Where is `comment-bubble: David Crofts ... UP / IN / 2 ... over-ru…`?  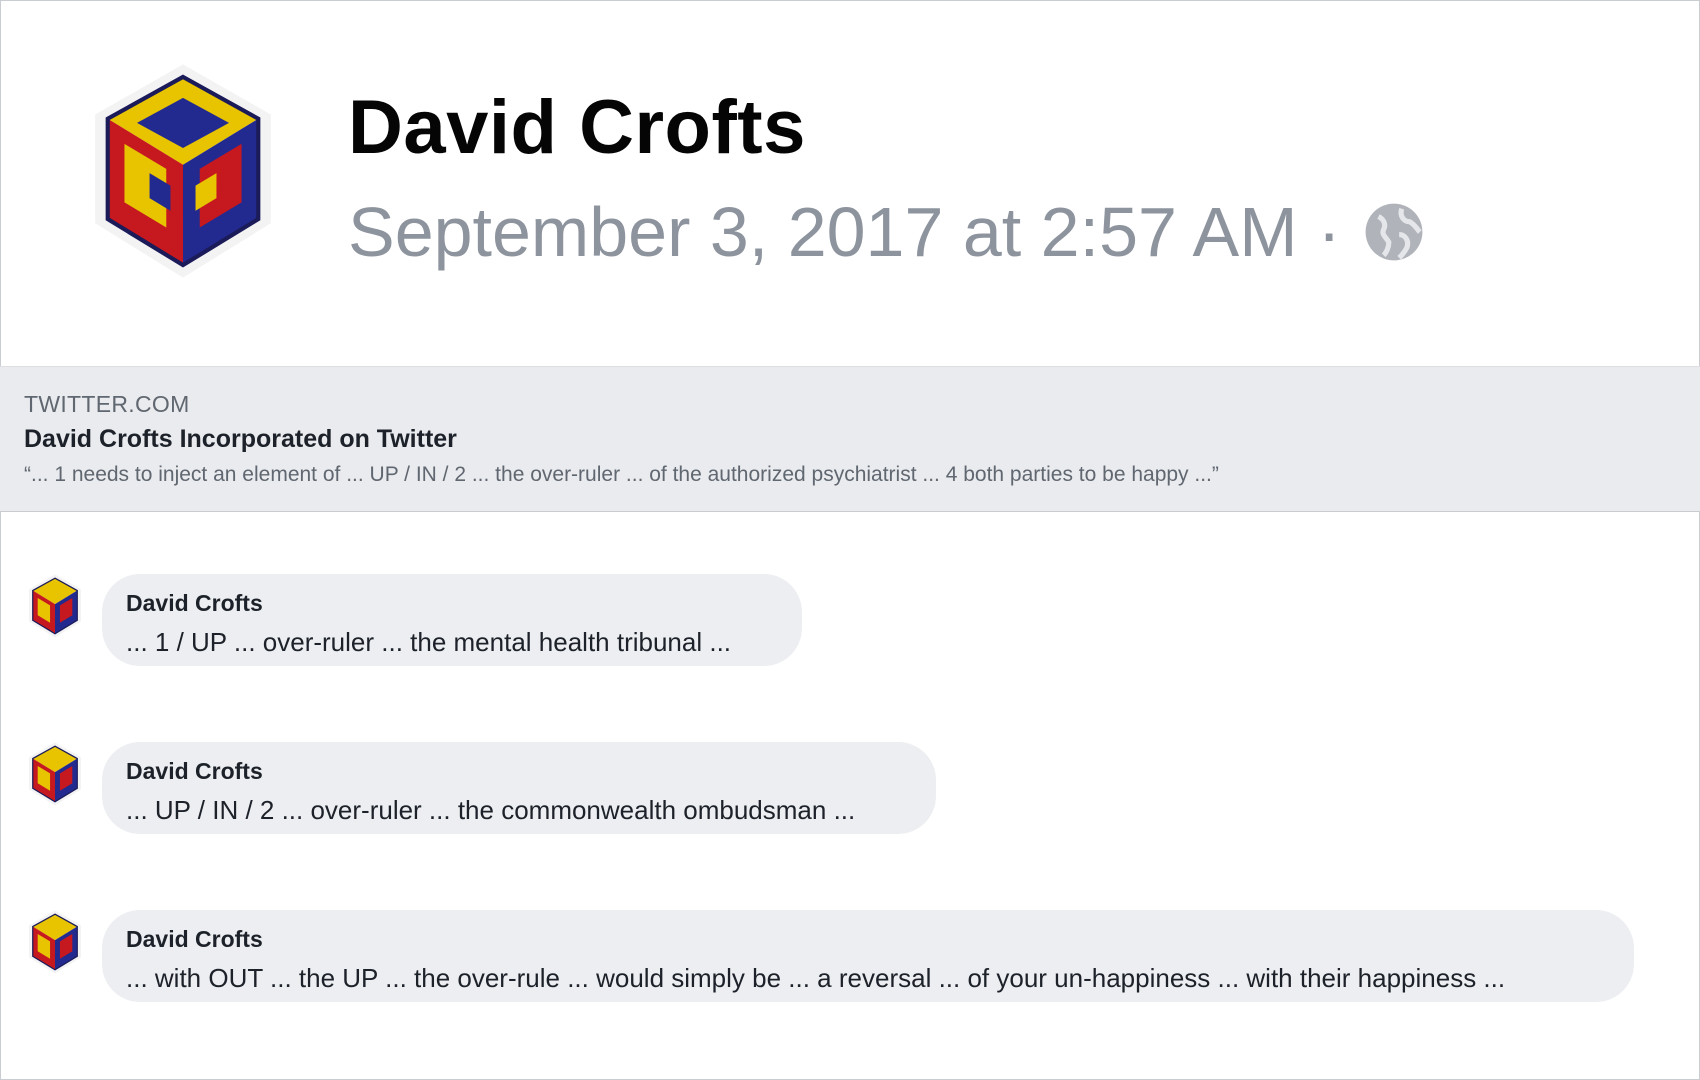 comment-bubble: David Crofts ... UP / IN / 2 ... over-ru… is located at coordinates (519, 788).